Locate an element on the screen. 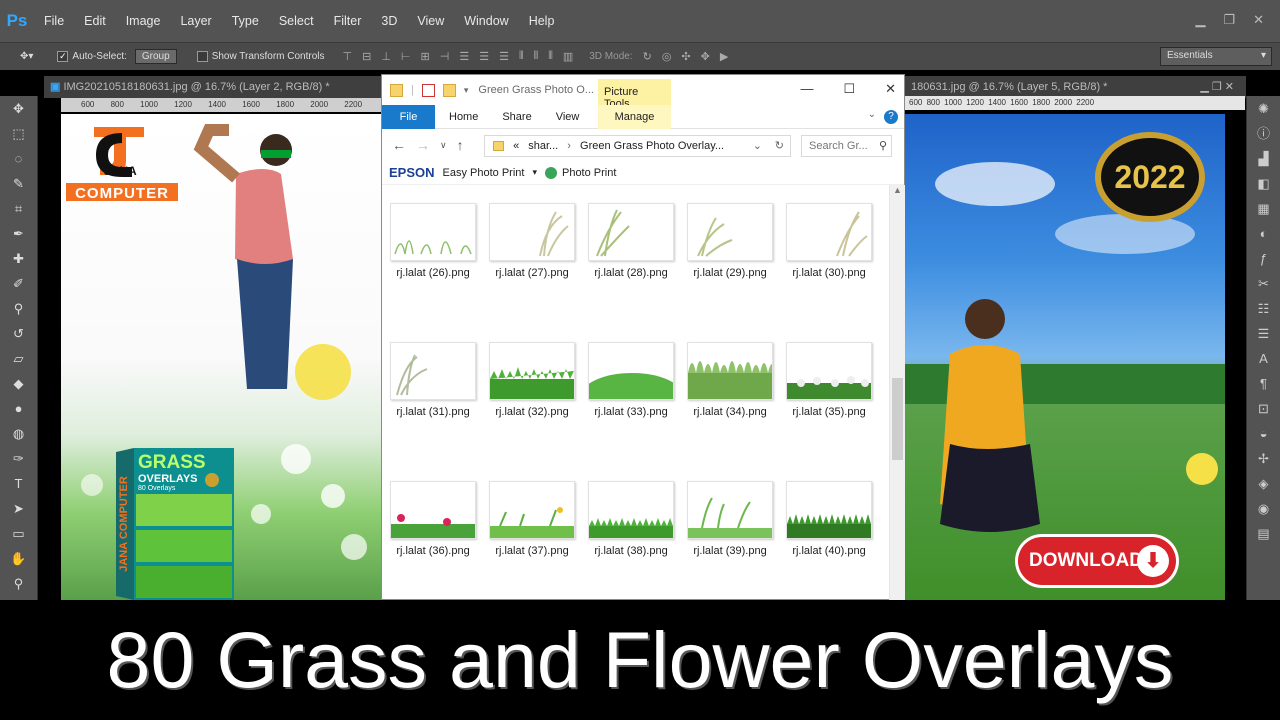 Image resolution: width=1280 pixels, height=720 pixels. lasso-icon: ◌ is located at coordinates (18, 158).